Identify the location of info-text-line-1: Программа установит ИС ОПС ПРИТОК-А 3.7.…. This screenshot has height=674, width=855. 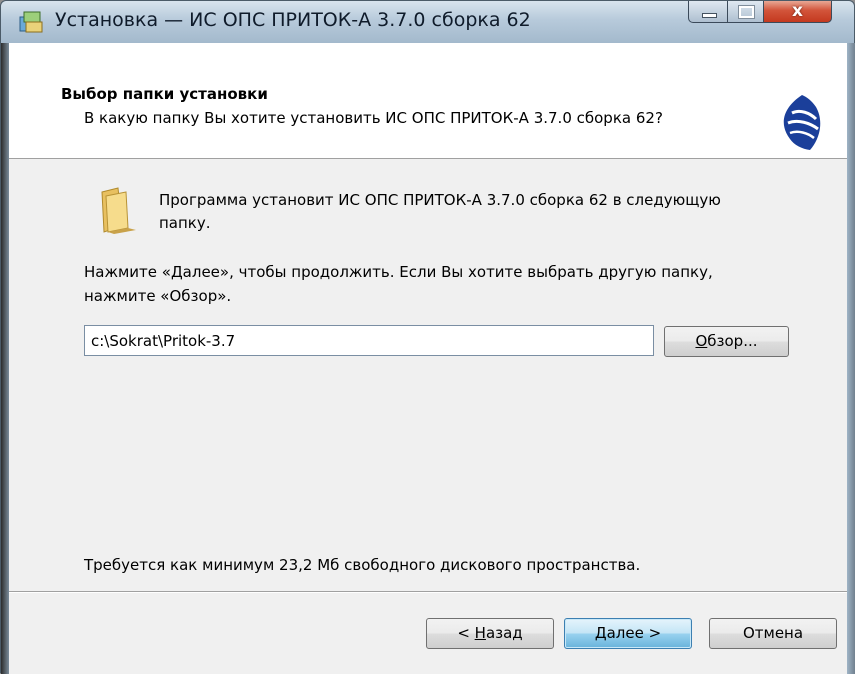
(440, 200).